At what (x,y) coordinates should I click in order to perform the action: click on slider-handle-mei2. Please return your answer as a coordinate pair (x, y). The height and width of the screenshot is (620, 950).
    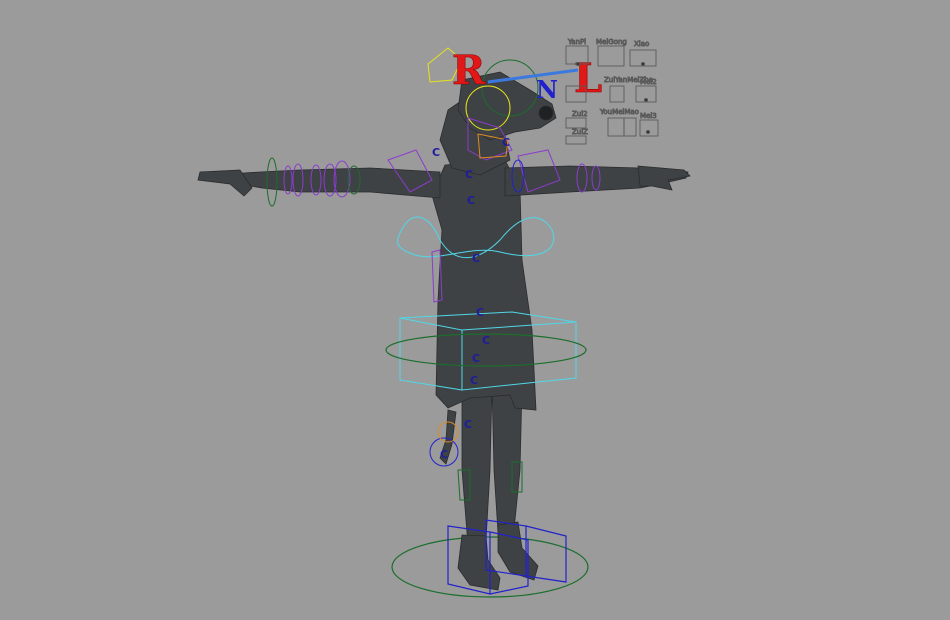
    Looking at the image, I should click on (646, 100).